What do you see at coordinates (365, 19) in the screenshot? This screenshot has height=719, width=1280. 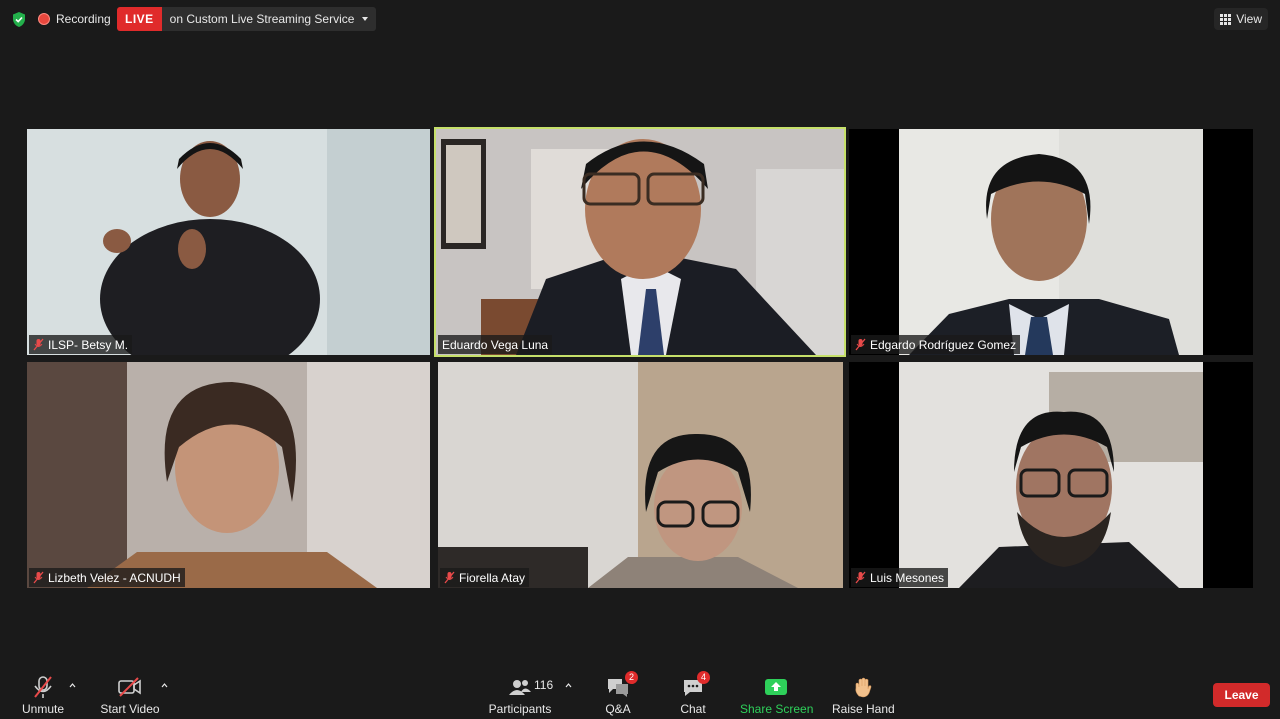 I see `chevron-down-icon` at bounding box center [365, 19].